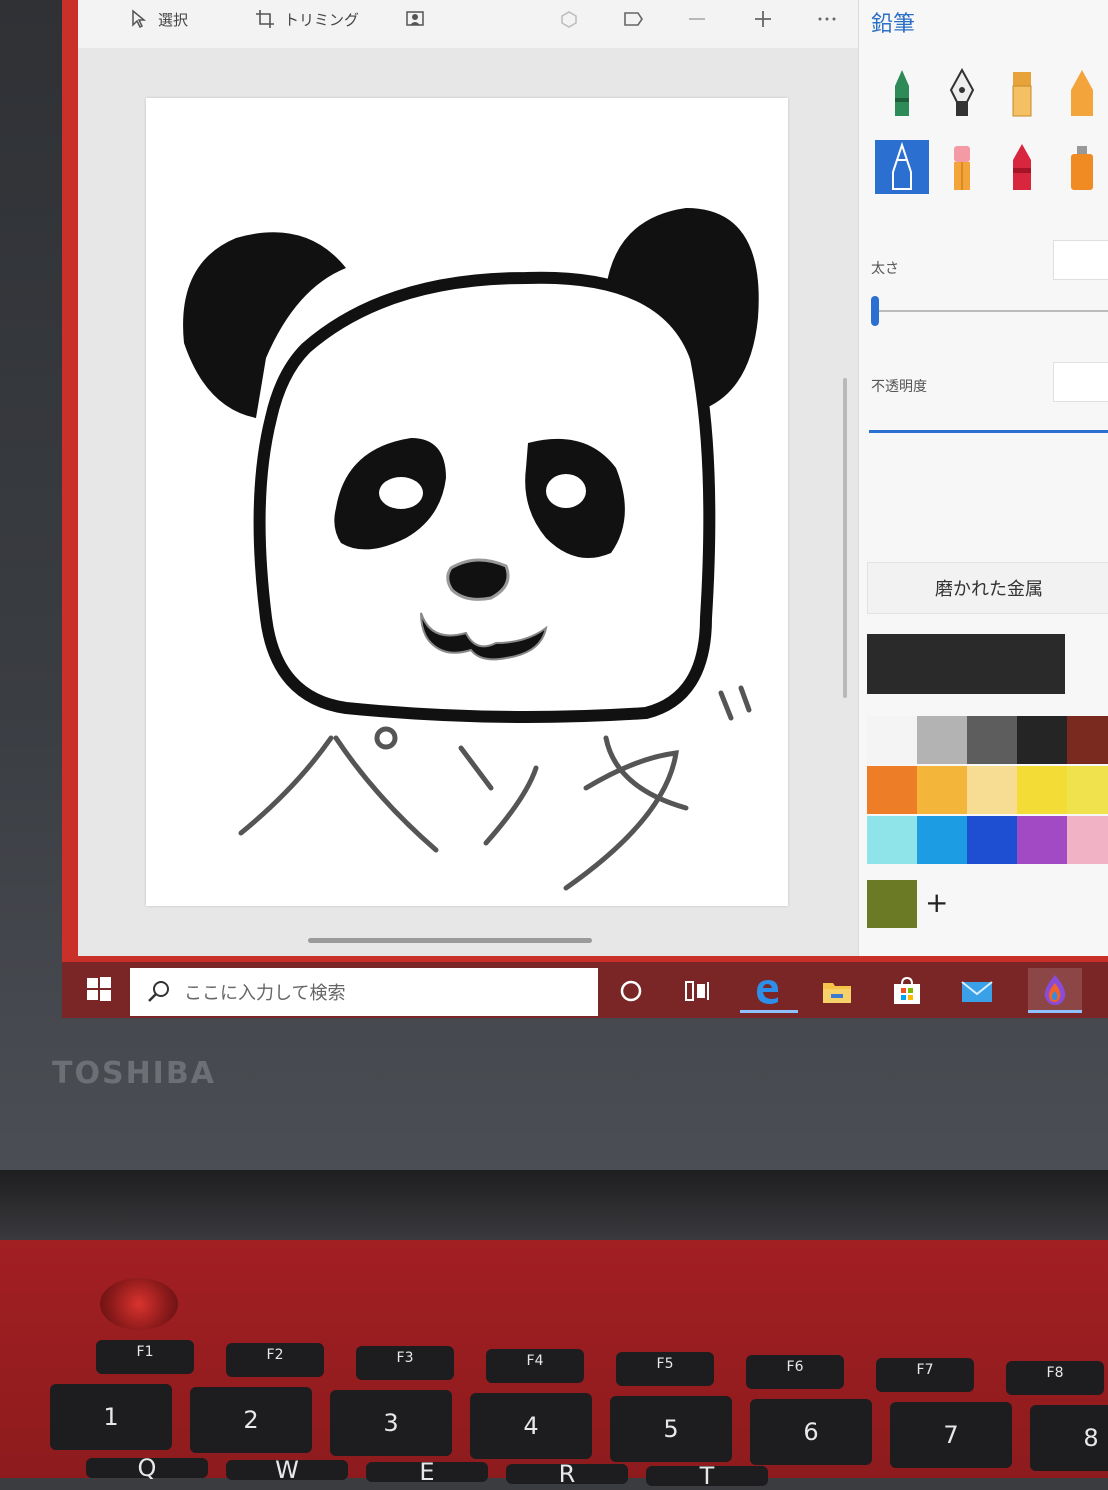 The width and height of the screenshot is (1108, 1490). Describe the element at coordinates (535, 1366) in the screenshot. I see `function-key: F4` at that location.